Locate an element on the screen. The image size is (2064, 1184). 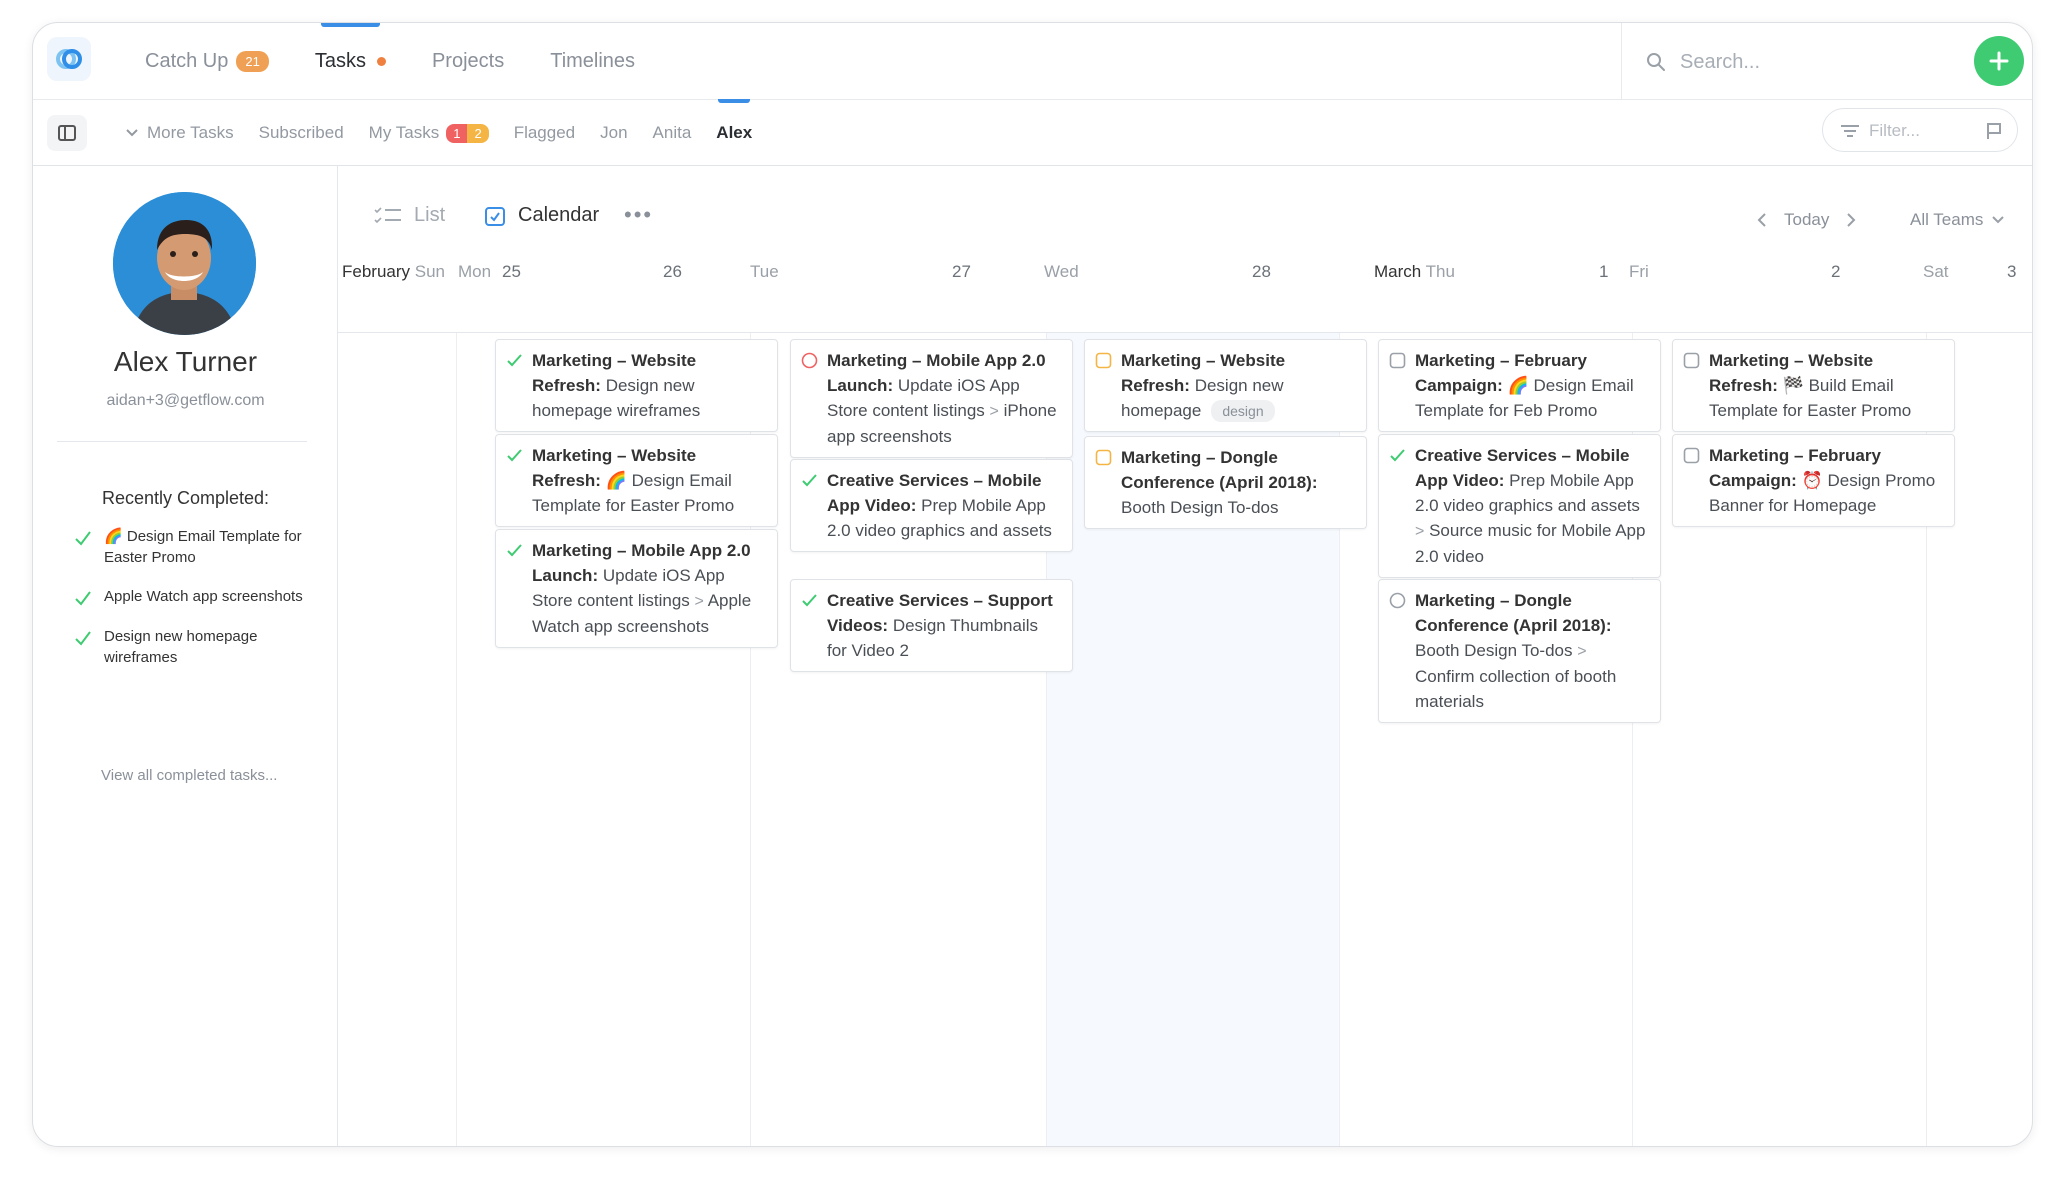
main-nav: Catch Up 21 Tasks Projects Timelines is located at coordinates (413, 61).